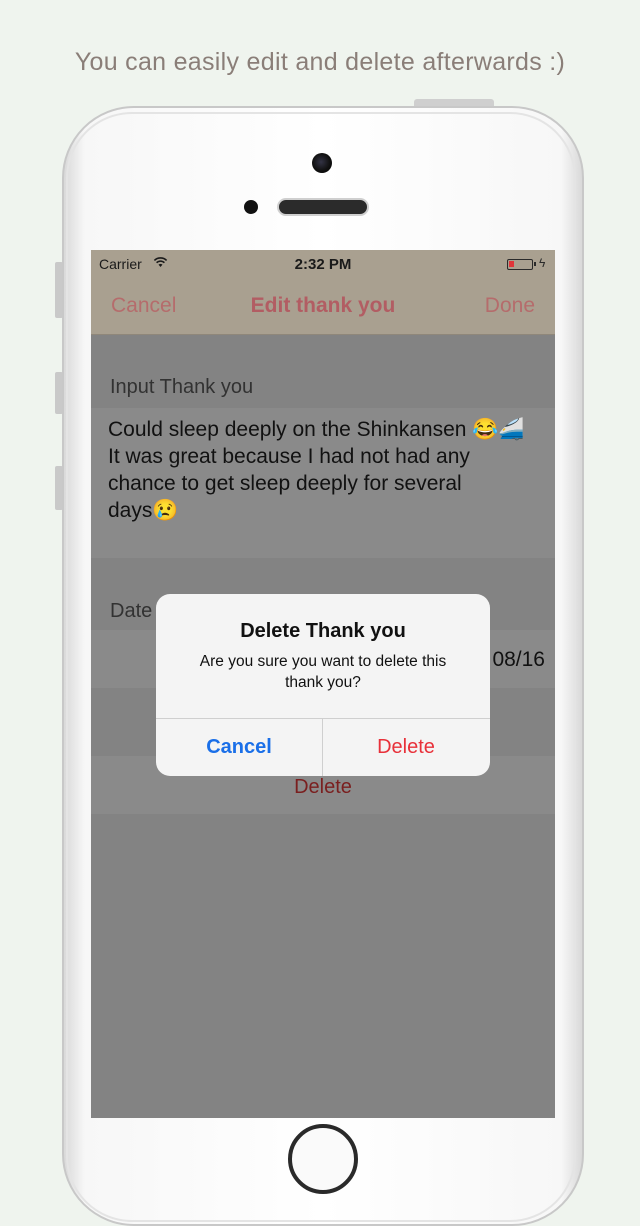 This screenshot has height=1226, width=640. What do you see at coordinates (239, 747) in the screenshot?
I see `dialog-cancel-button: Cancel` at bounding box center [239, 747].